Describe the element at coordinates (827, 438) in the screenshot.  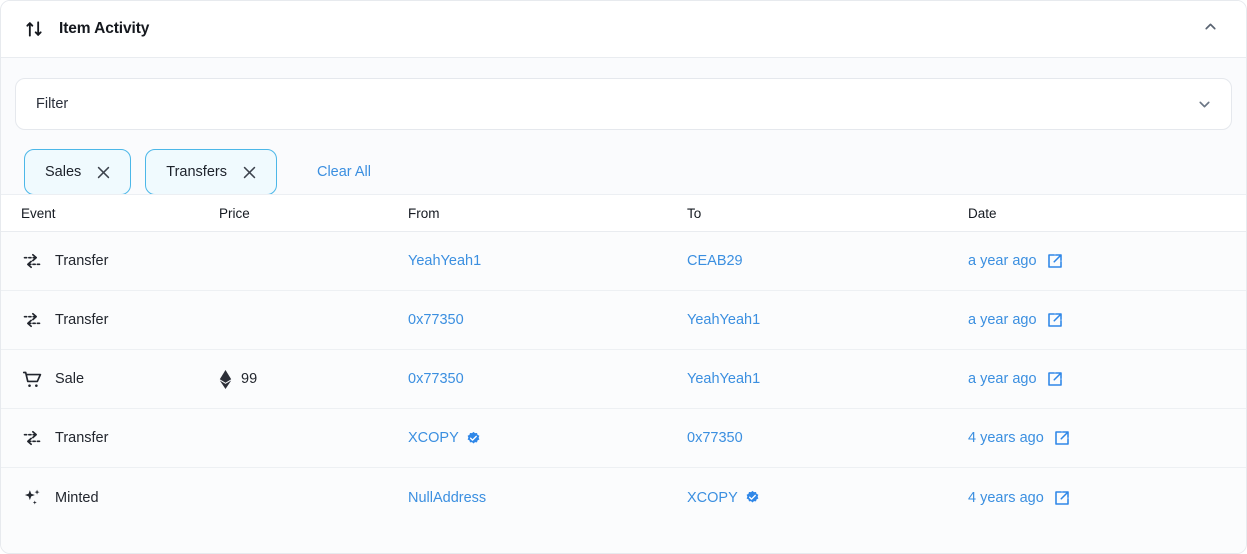
I see `cell-to: 0x77350` at that location.